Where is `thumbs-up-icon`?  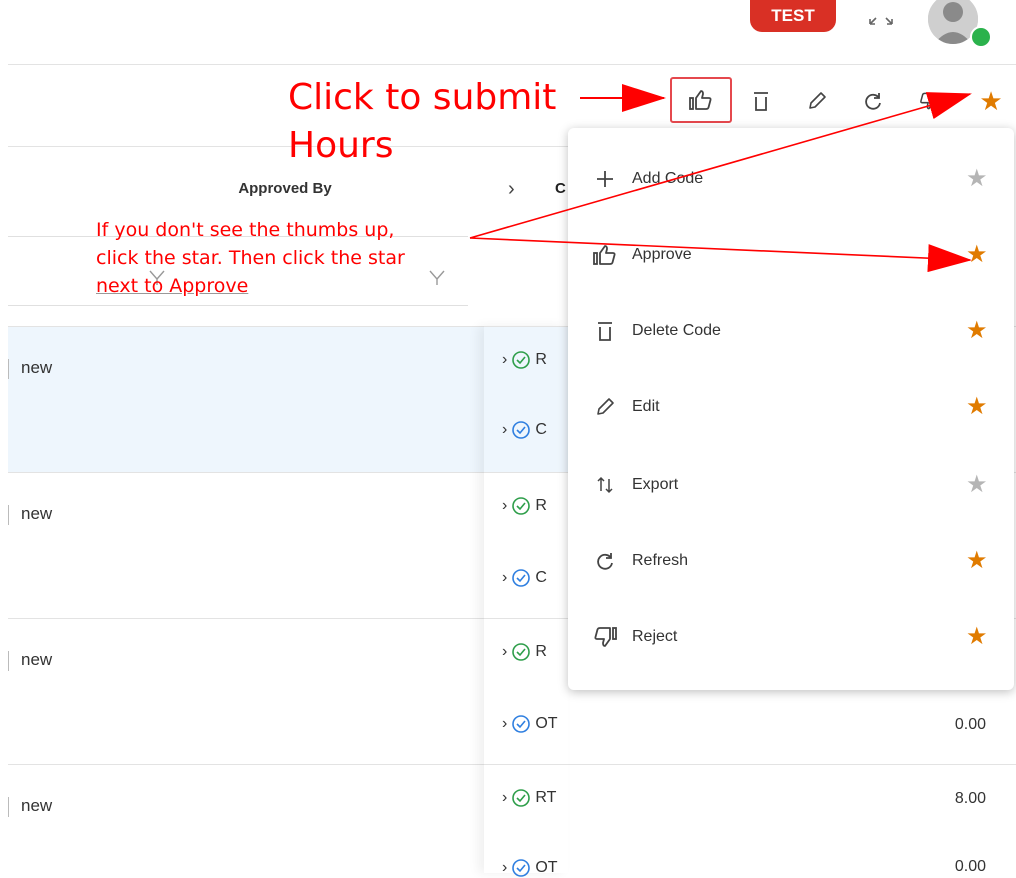 thumbs-up-icon is located at coordinates (700, 100).